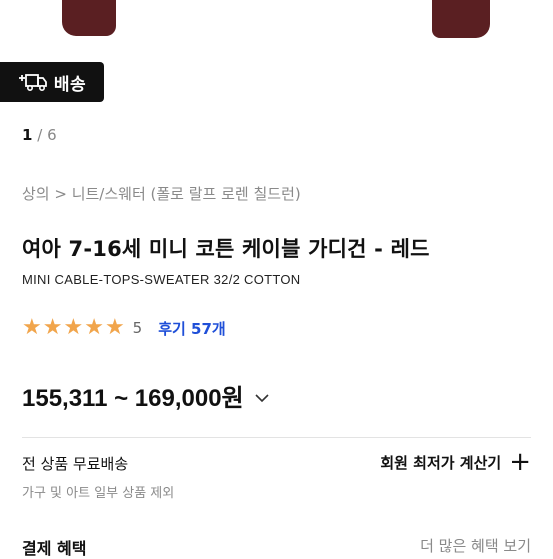  I want to click on payment-benefits-title: 결제 혜택, so click(54, 548).